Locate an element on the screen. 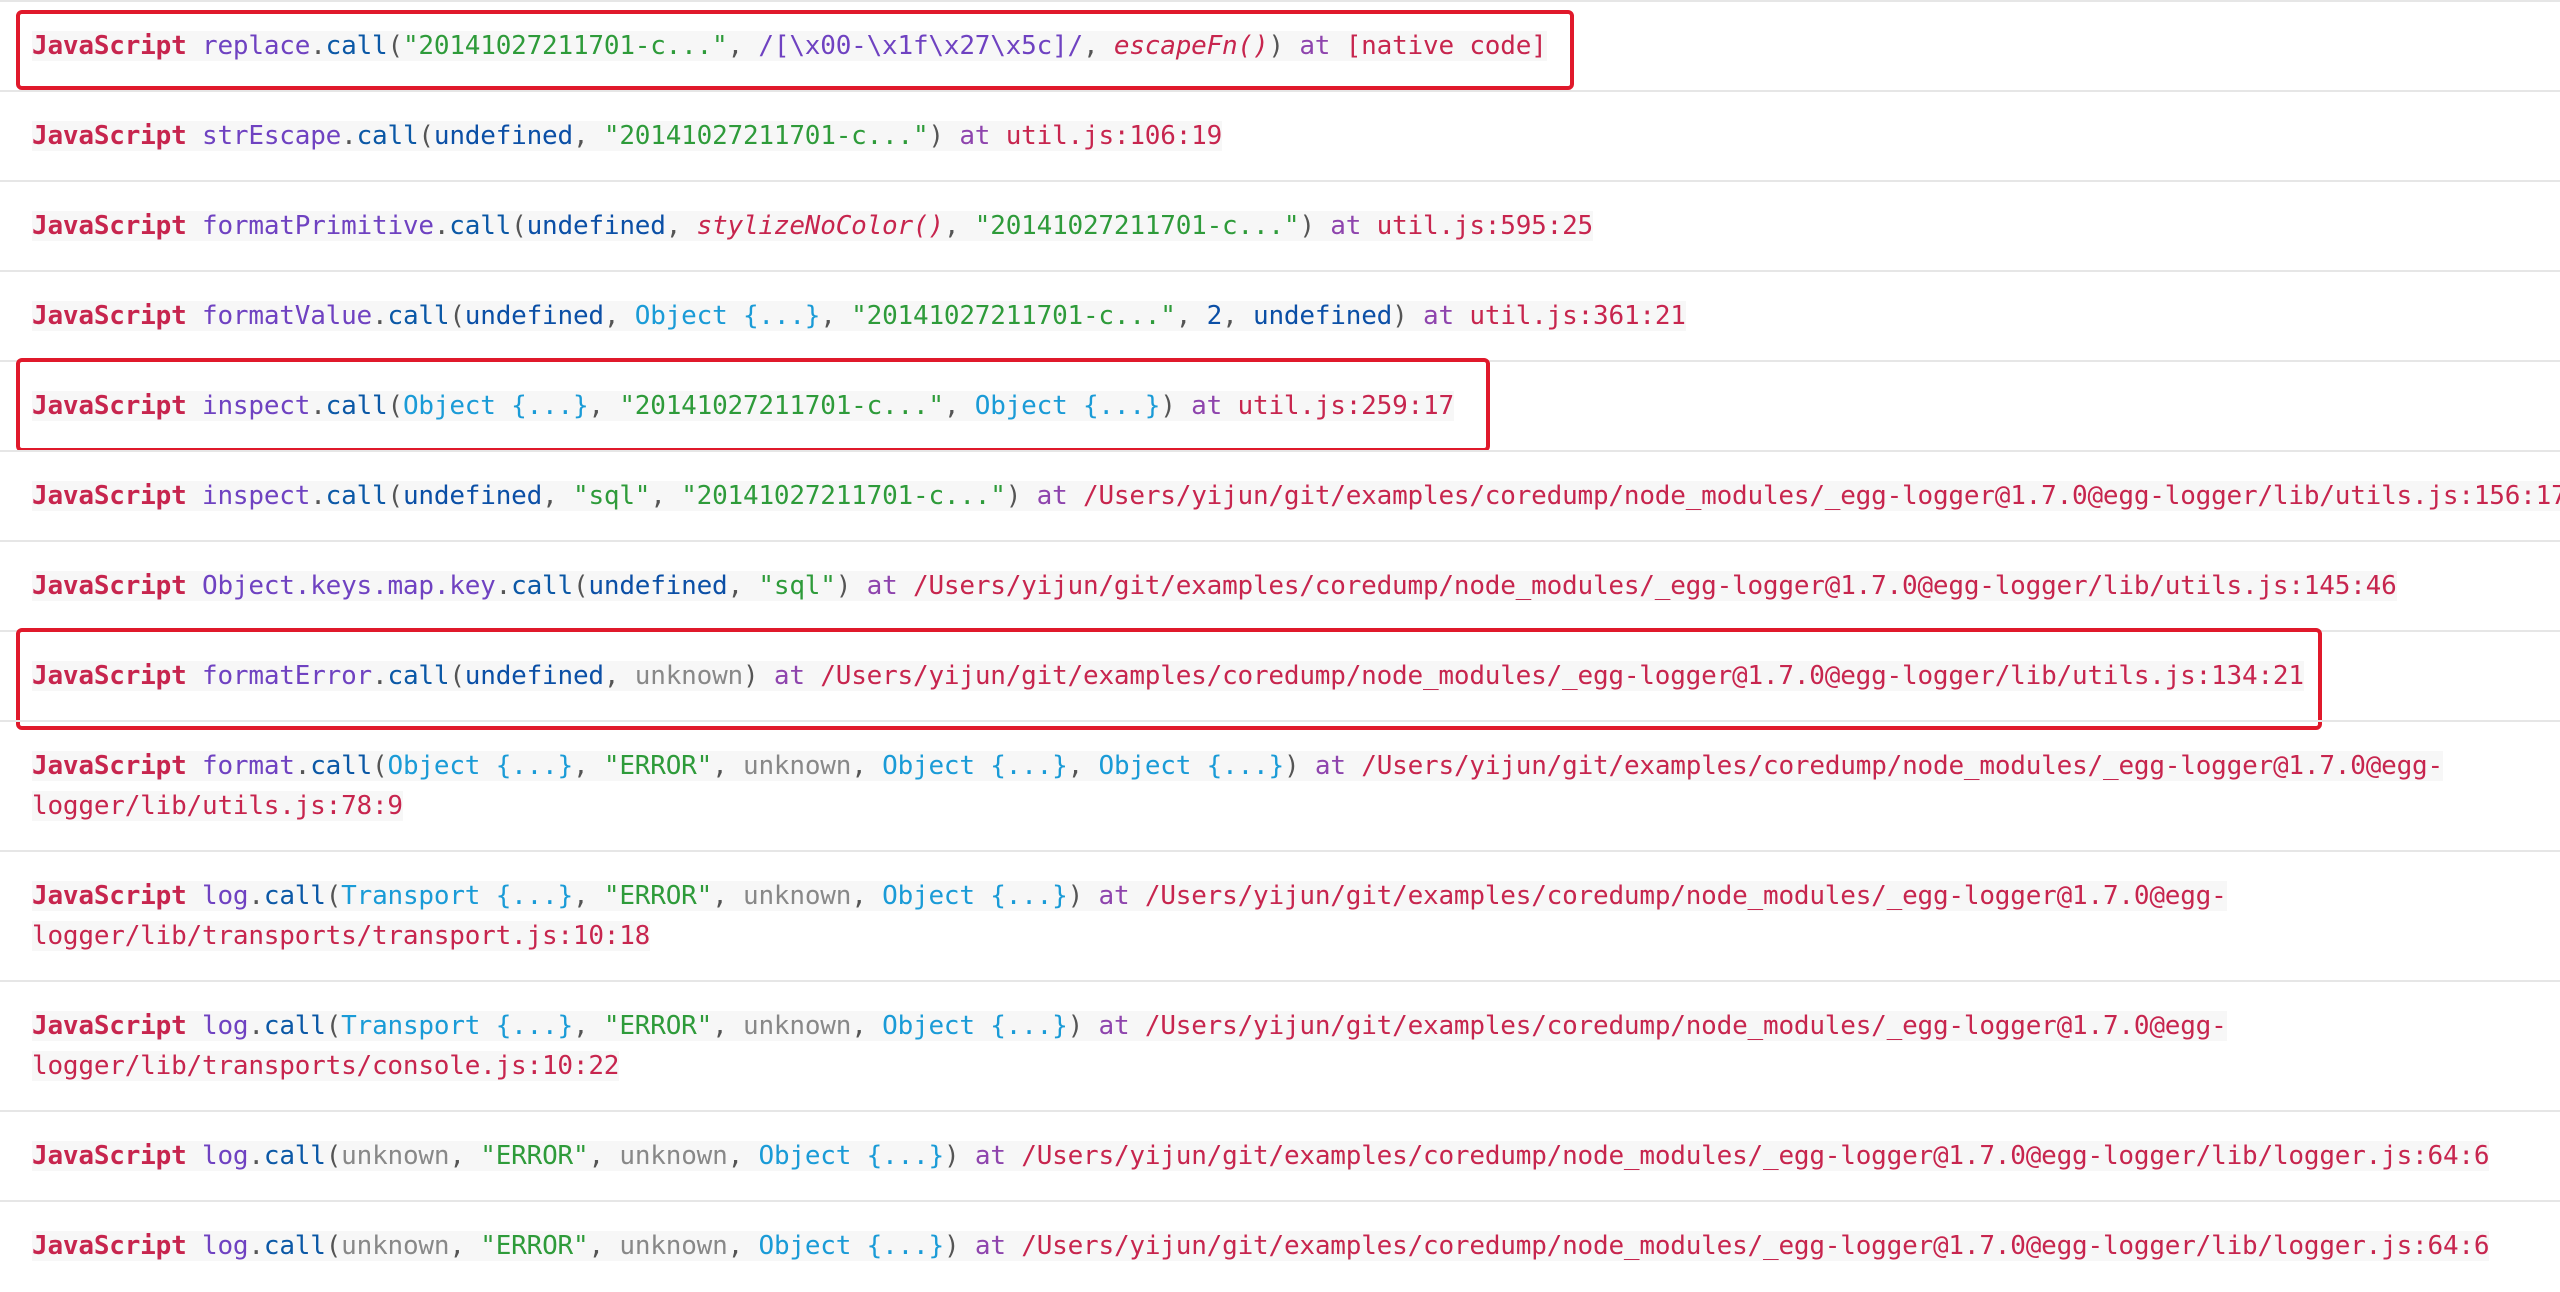 Image resolution: width=2560 pixels, height=1292 pixels. frame-text-line: logger/lib/utils.js:78:9 is located at coordinates (217, 806).